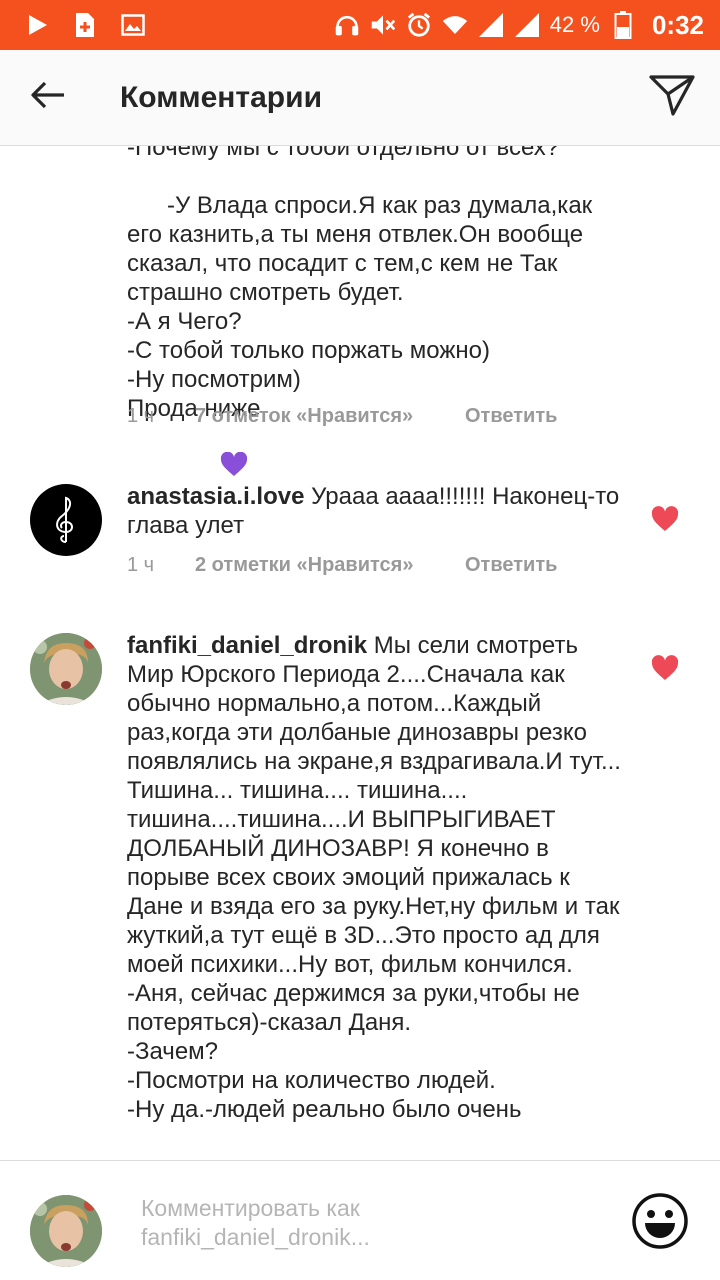 The image size is (720, 1280). Describe the element at coordinates (221, 97) in the screenshot. I see `page-title: Комментарии` at that location.